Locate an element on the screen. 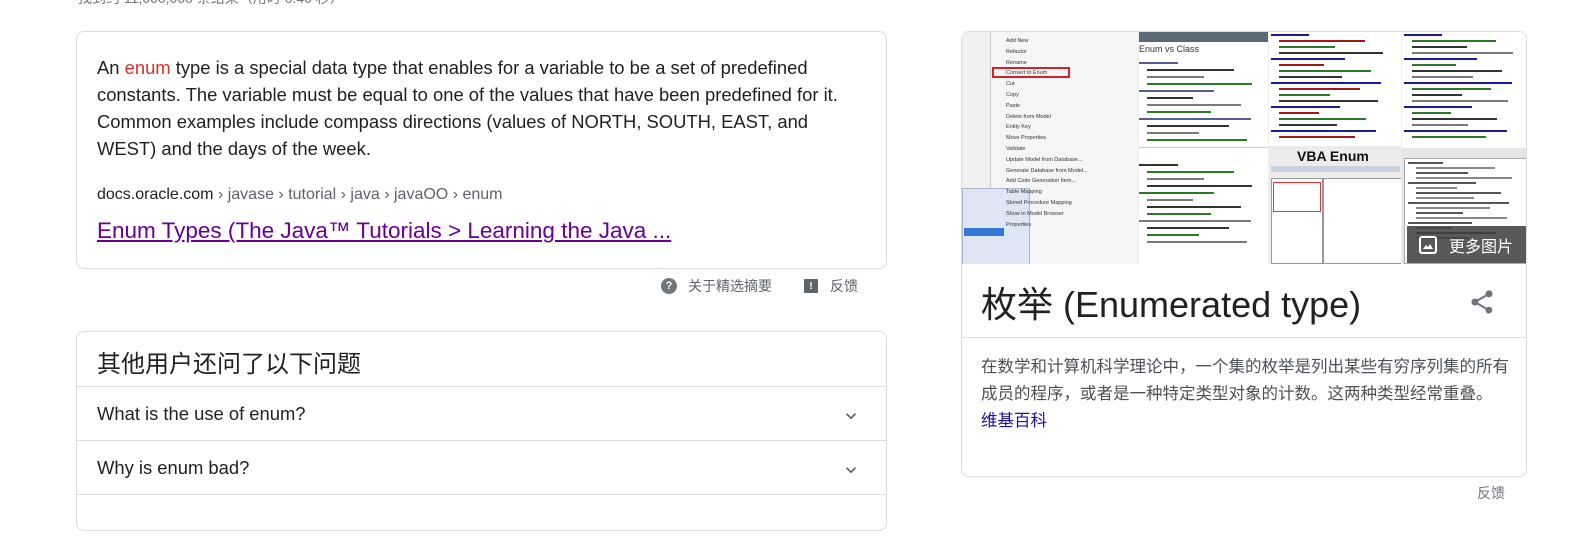 The height and width of the screenshot is (548, 1578). thumb-menu-item: Validate is located at coordinates (1016, 148).